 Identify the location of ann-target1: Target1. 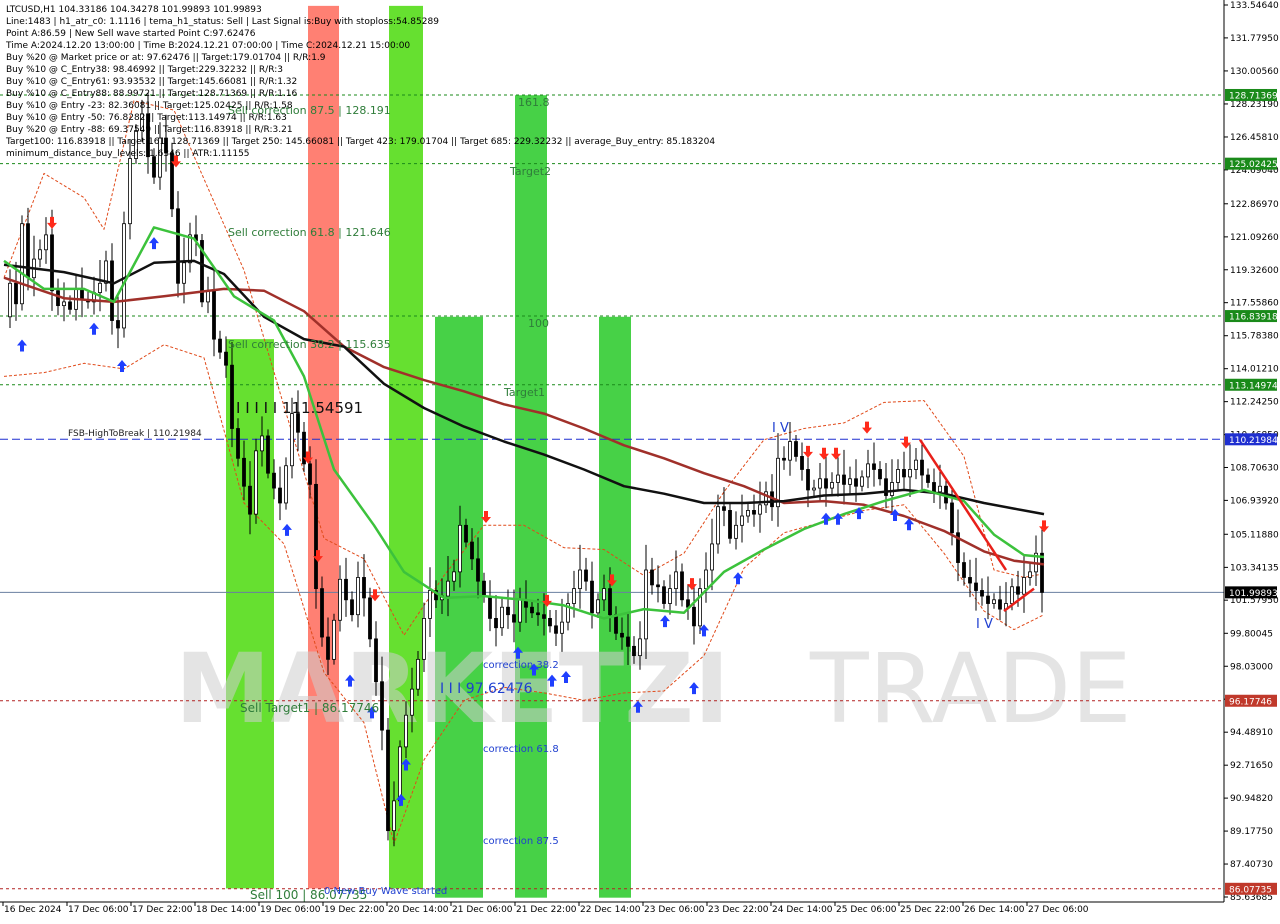
(524, 392).